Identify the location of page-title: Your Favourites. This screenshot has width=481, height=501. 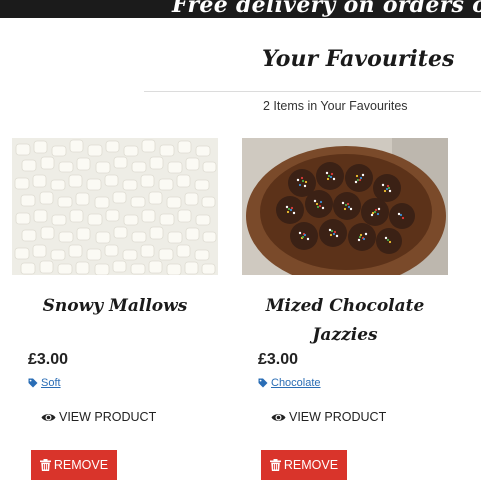
(358, 59).